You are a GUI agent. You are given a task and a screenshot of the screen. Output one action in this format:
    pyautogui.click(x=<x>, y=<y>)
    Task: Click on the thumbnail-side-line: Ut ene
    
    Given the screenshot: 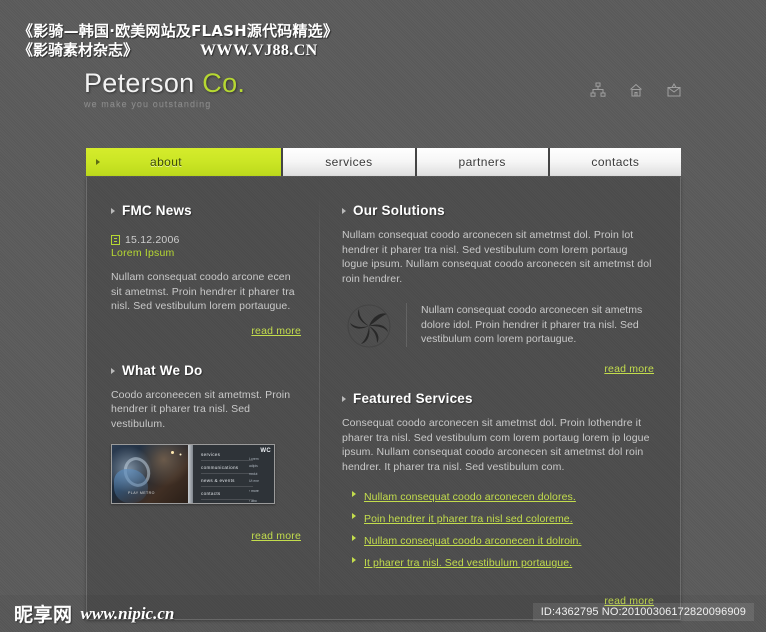 What is the action you would take?
    pyautogui.click(x=254, y=481)
    